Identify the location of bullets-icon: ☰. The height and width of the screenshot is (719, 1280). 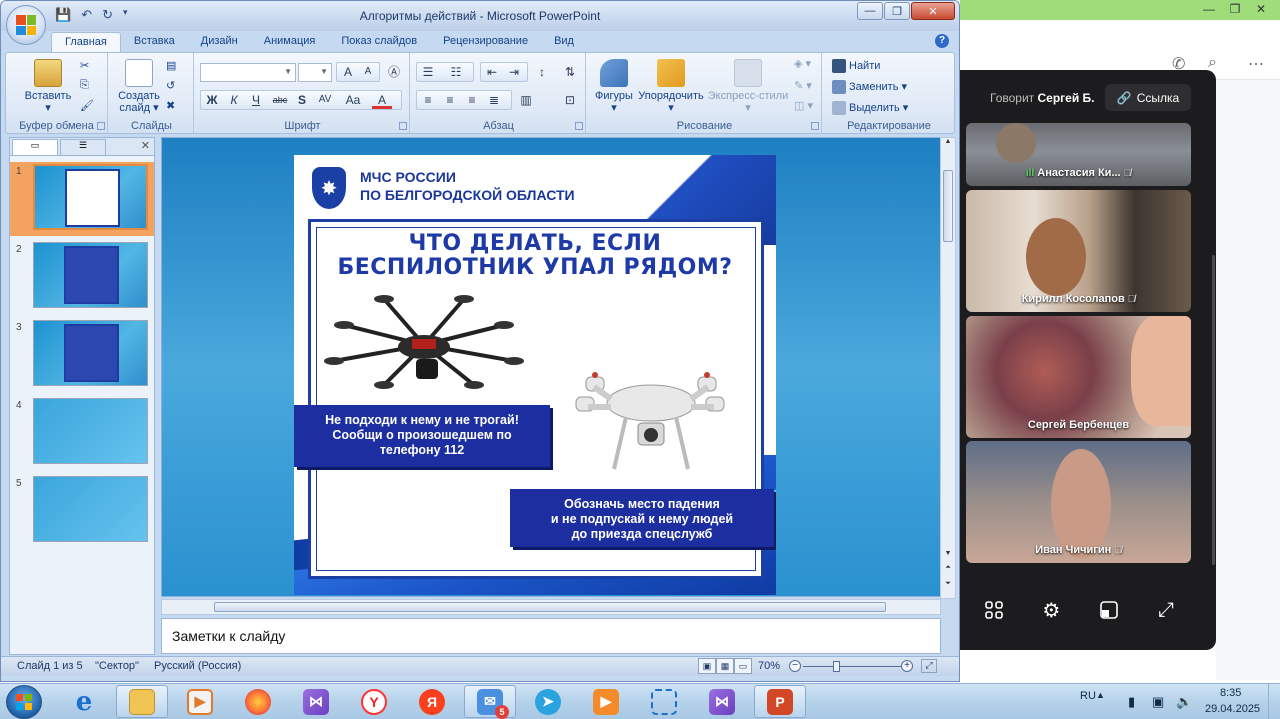
(428, 72).